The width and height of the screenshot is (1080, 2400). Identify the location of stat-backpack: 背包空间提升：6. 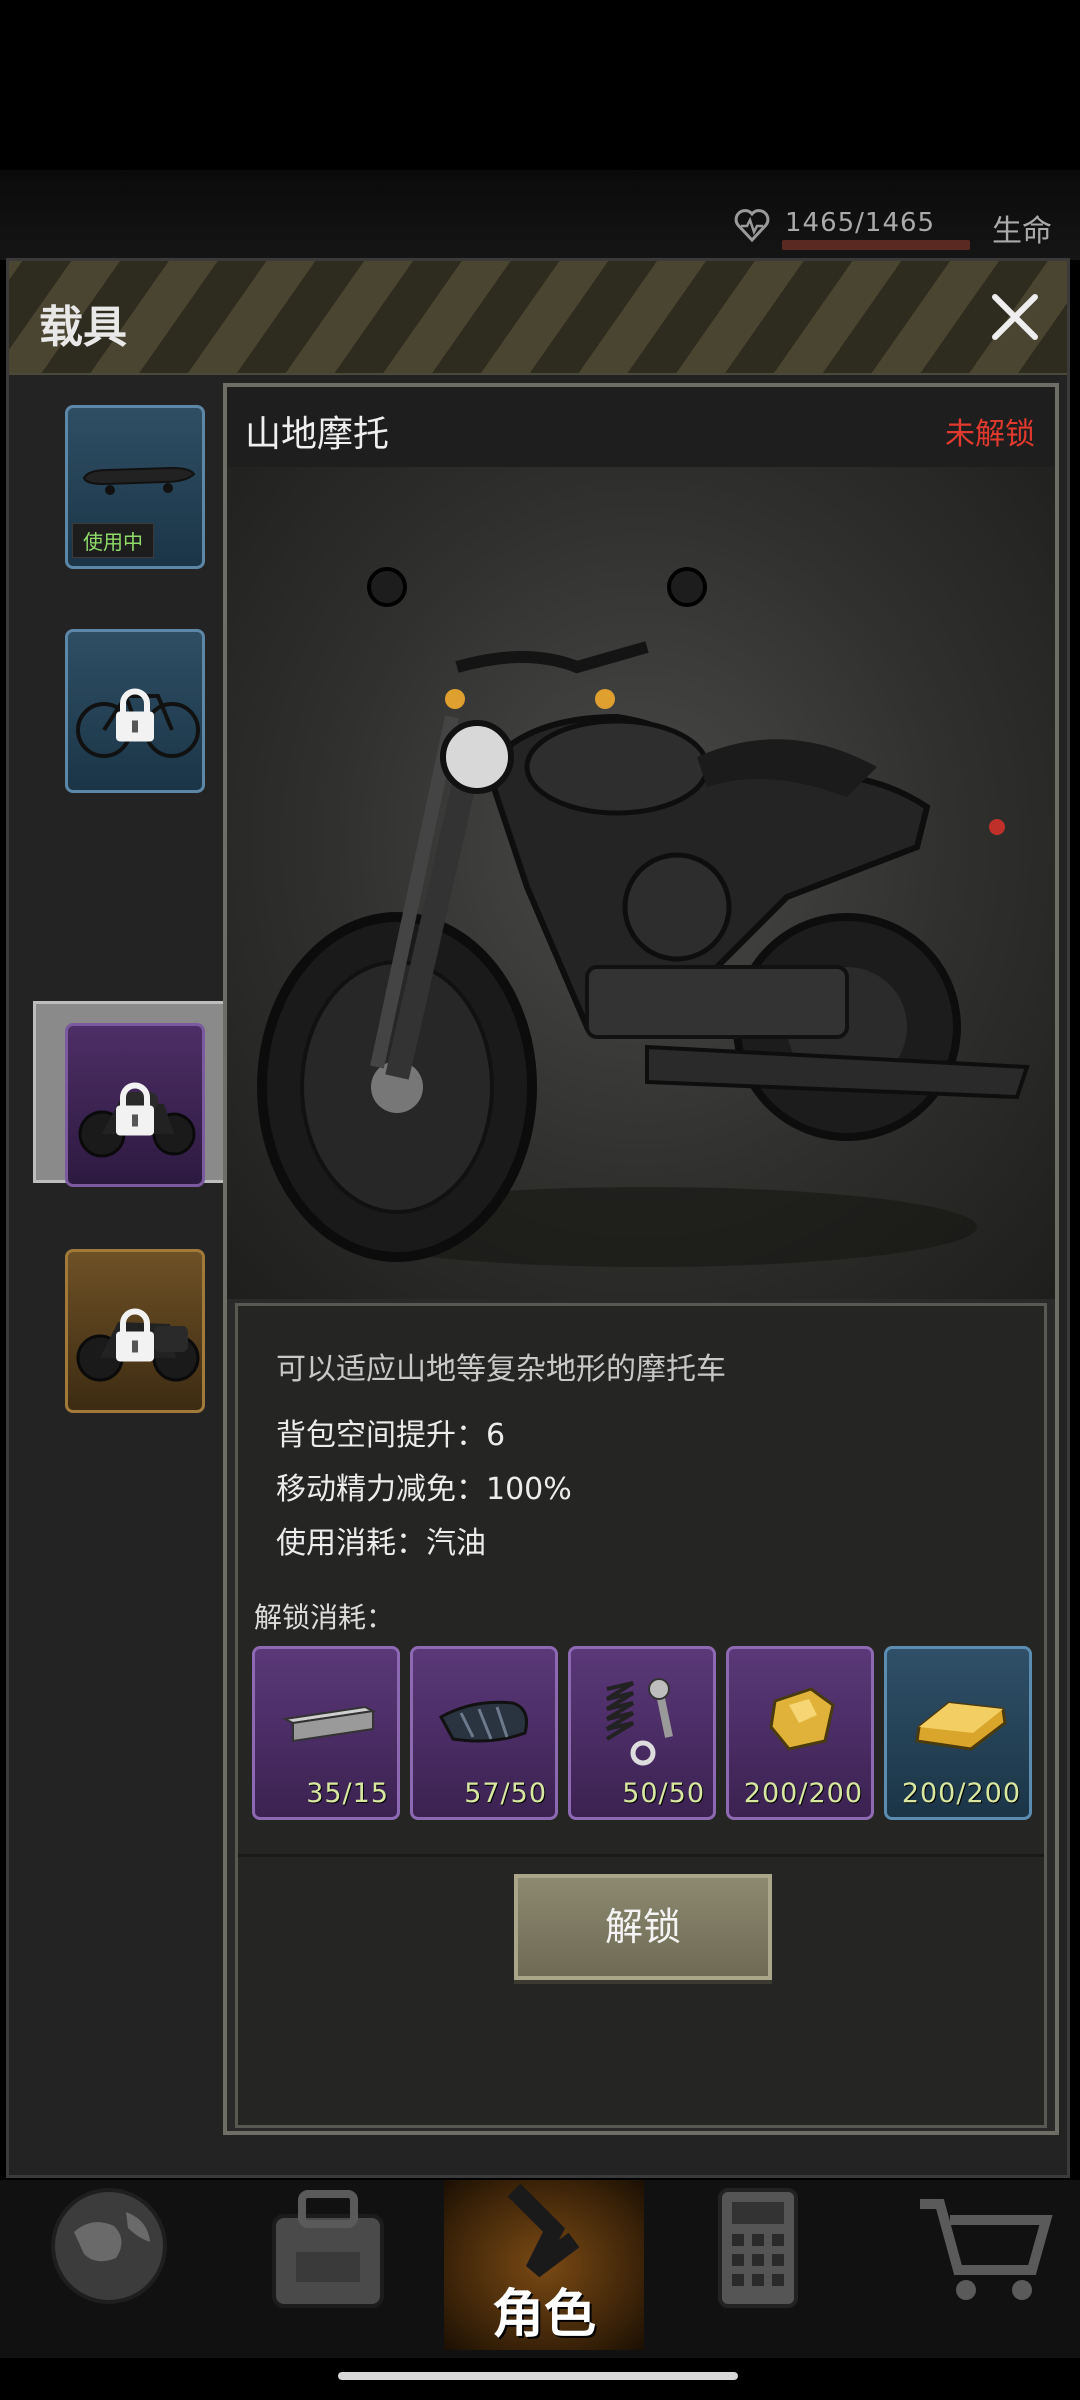
(391, 1435).